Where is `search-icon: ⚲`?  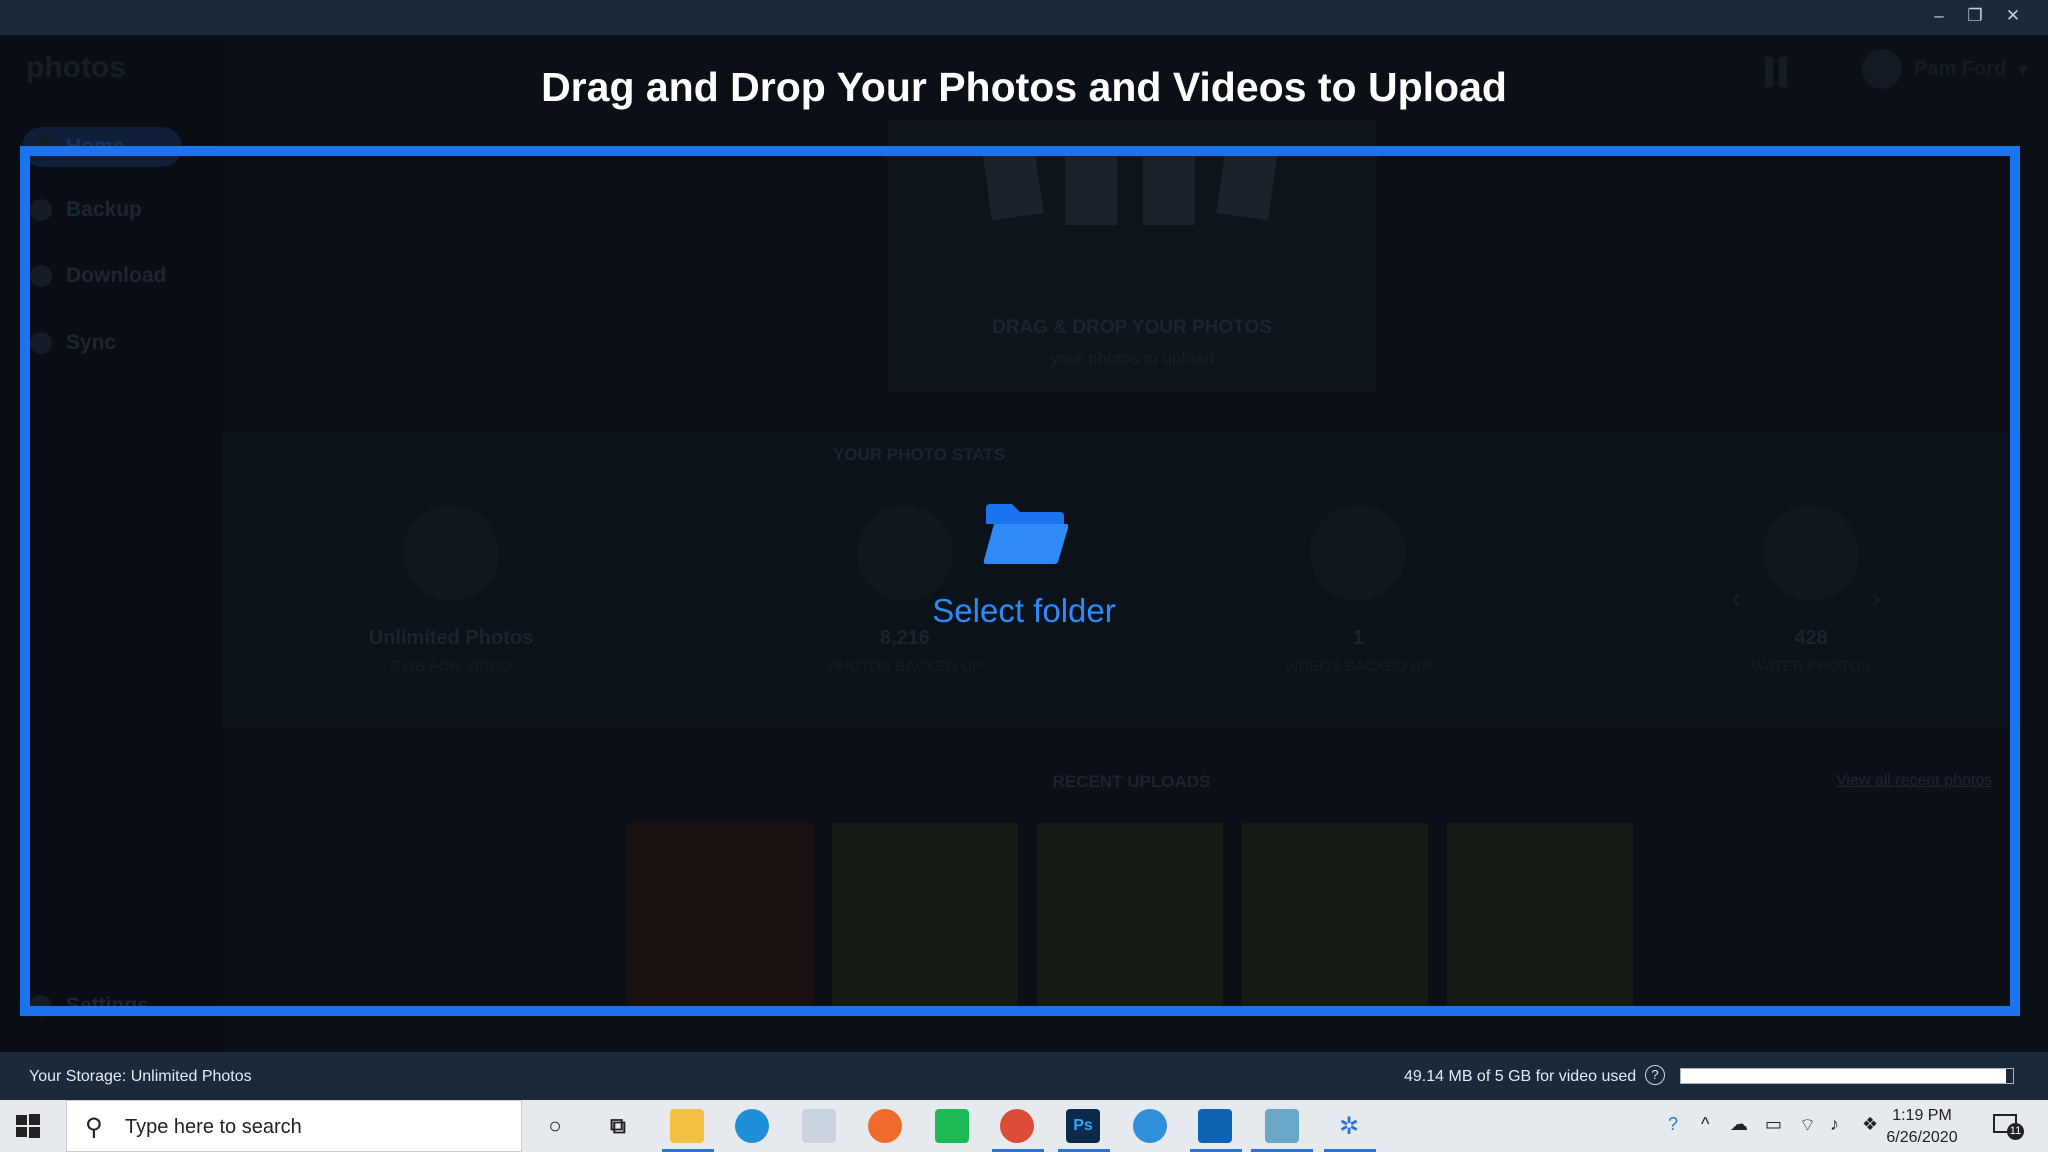 search-icon: ⚲ is located at coordinates (94, 1127).